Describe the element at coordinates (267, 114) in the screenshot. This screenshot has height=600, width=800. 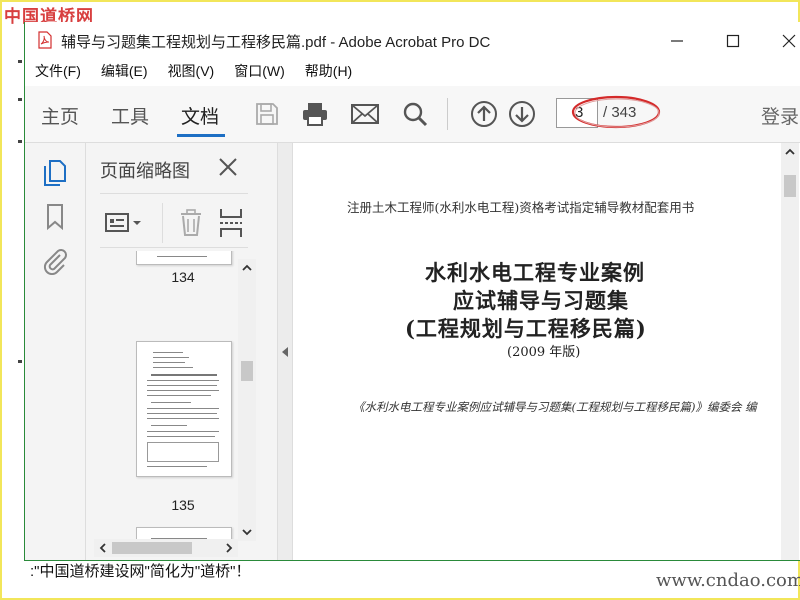
I see `save-icon` at that location.